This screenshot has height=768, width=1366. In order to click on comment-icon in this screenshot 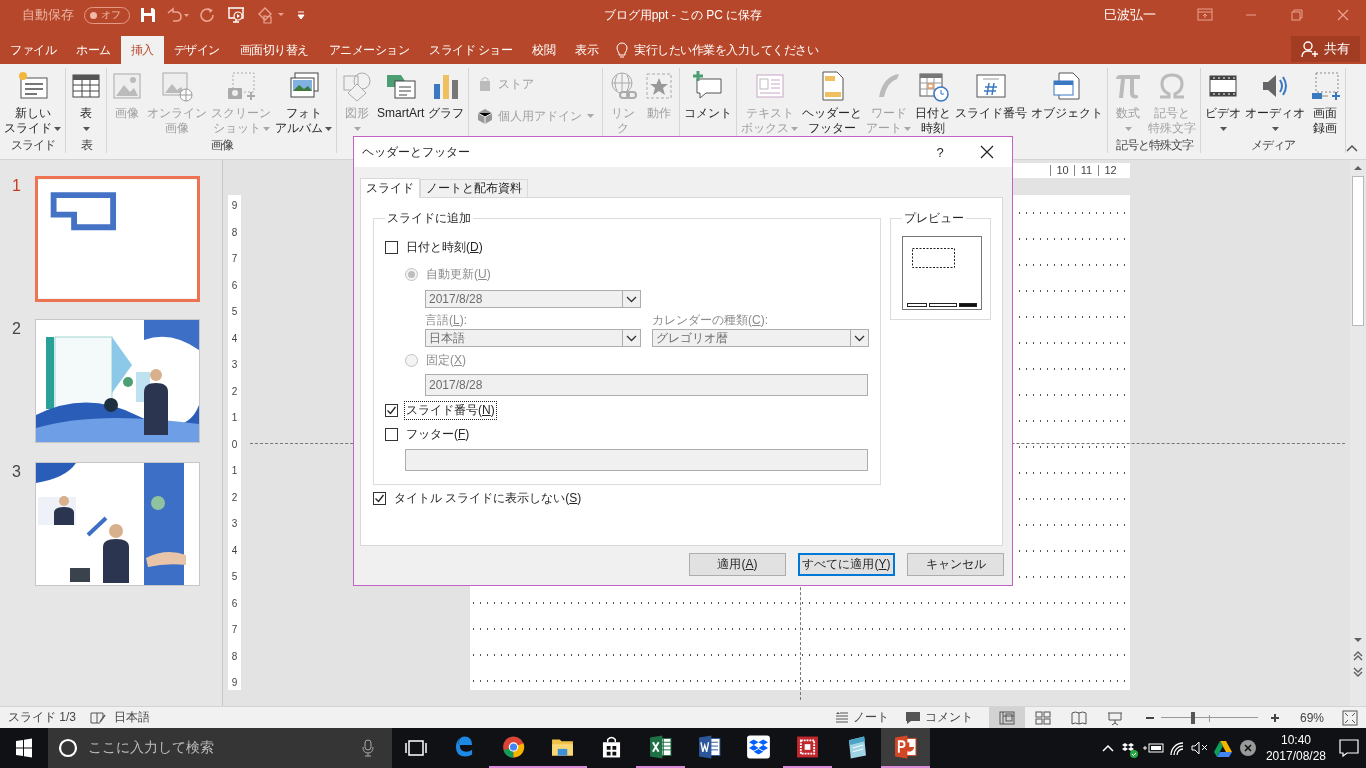, I will do `click(708, 86)`.